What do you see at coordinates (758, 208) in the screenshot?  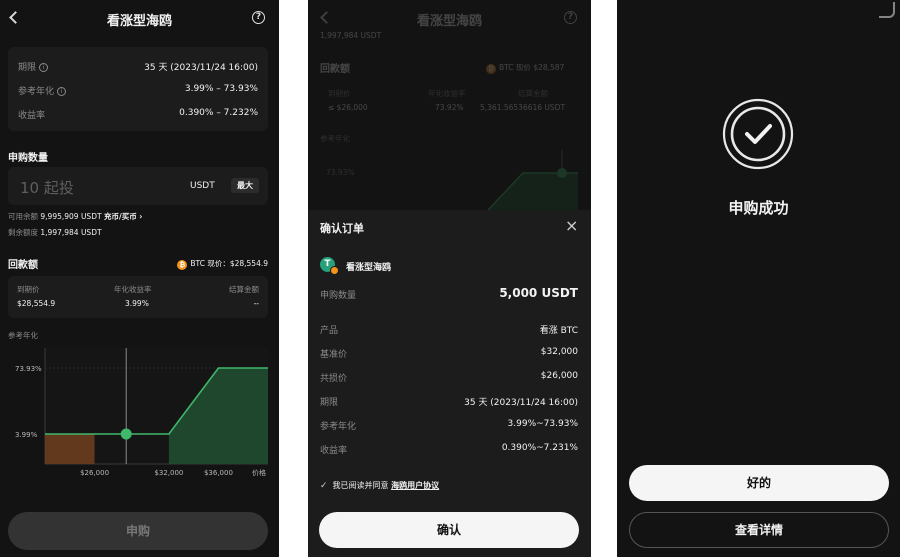 I see `success-message: 申购成功` at bounding box center [758, 208].